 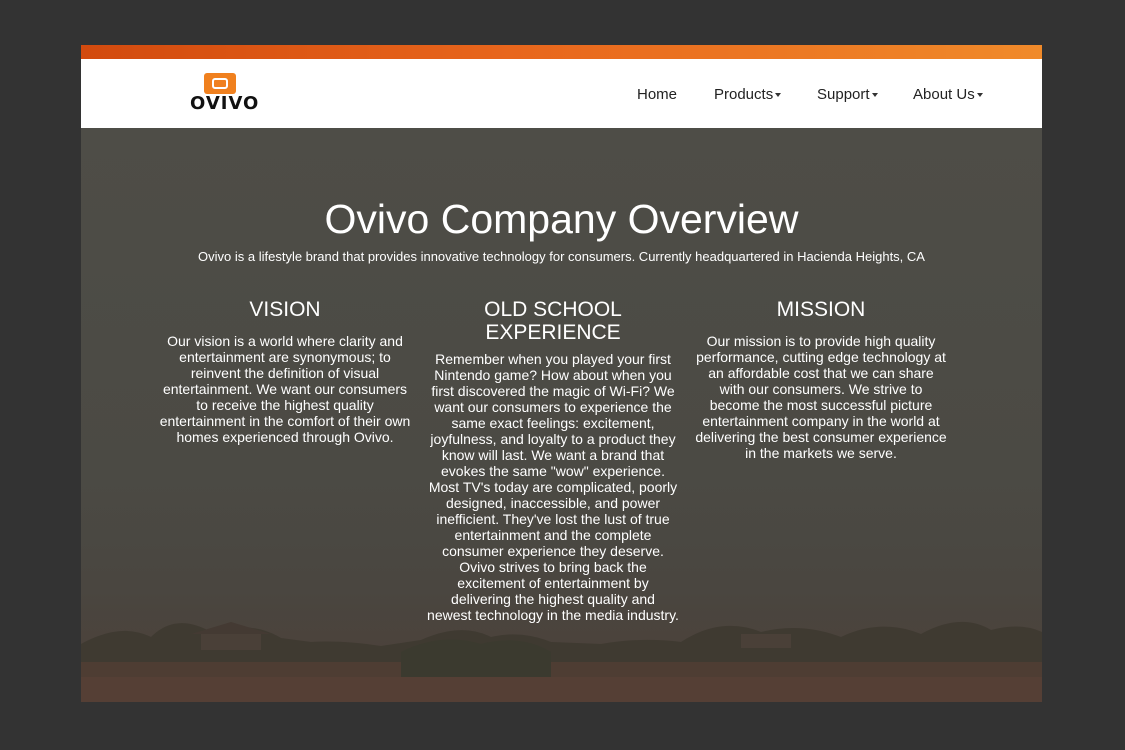 What do you see at coordinates (944, 94) in the screenshot?
I see `nav-about-us-label: About Us` at bounding box center [944, 94].